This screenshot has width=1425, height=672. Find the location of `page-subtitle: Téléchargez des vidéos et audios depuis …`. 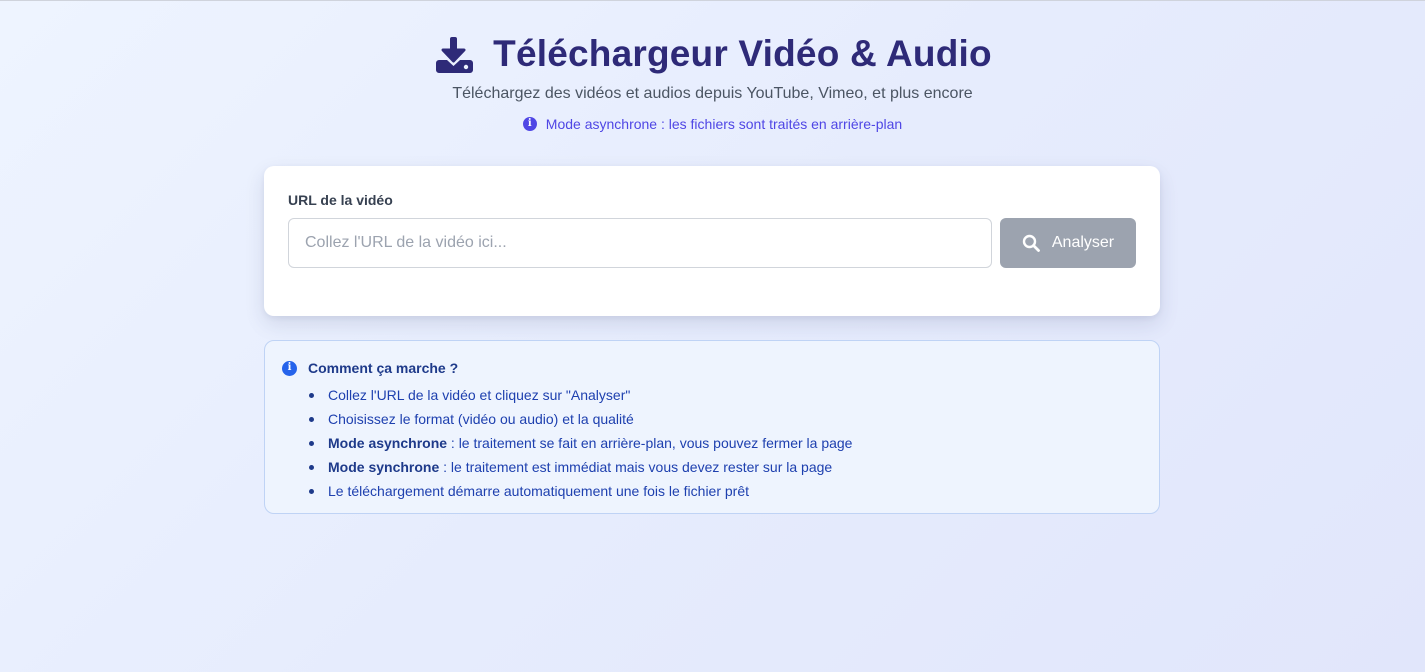

page-subtitle: Téléchargez des vidéos et audios depuis … is located at coordinates (712, 93).